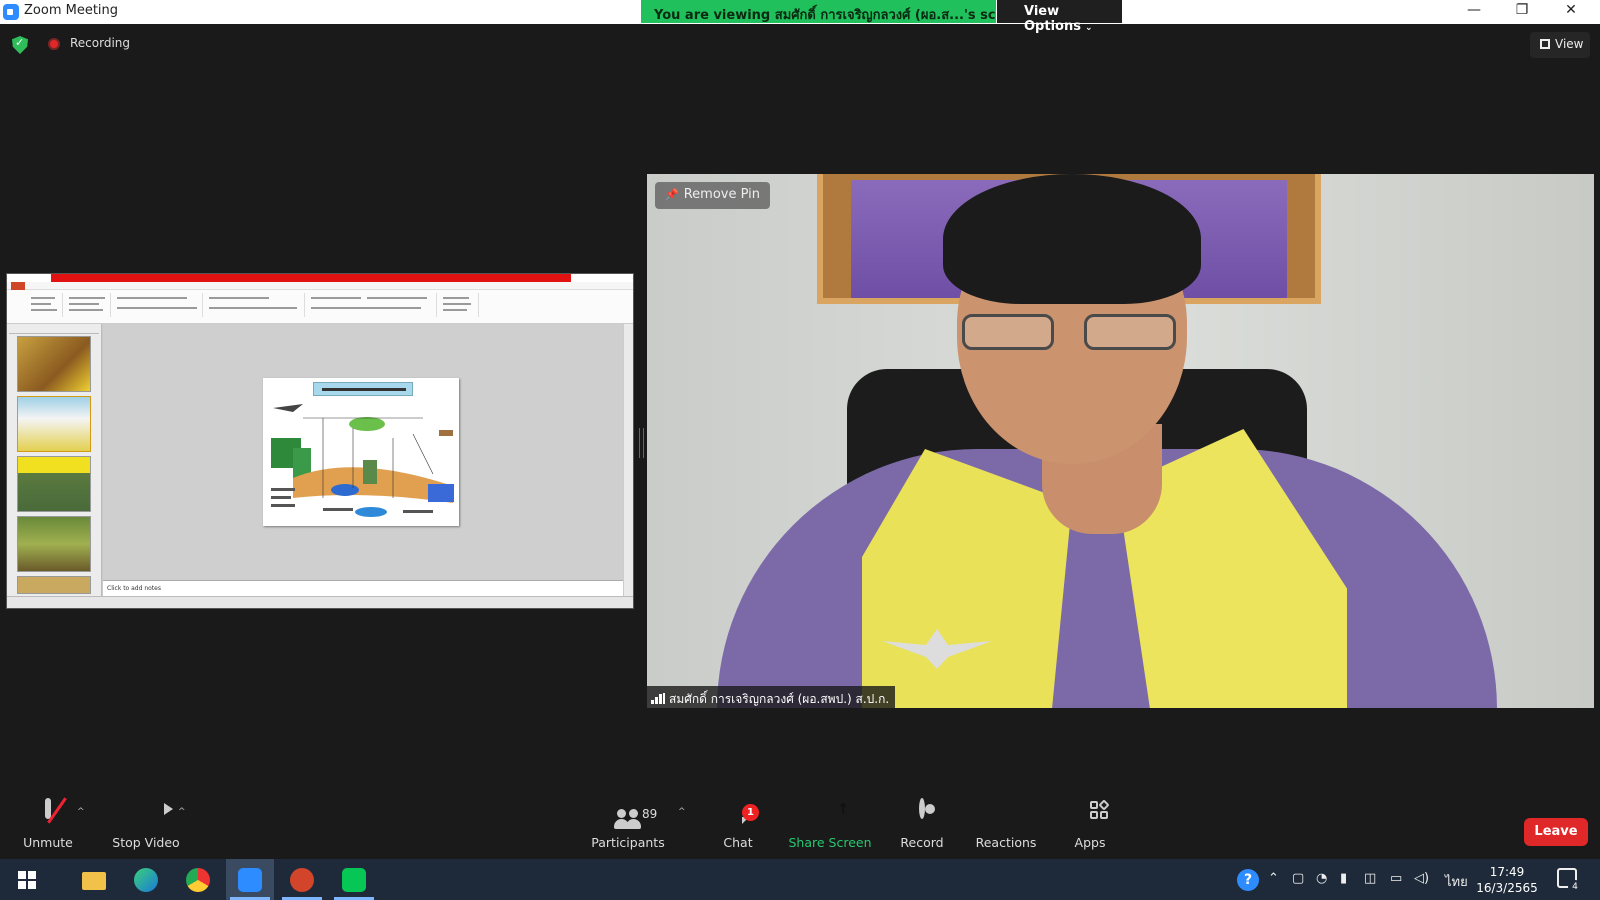 The image size is (1600, 900). Describe the element at coordinates (922, 823) in the screenshot. I see `record-button: Record` at that location.